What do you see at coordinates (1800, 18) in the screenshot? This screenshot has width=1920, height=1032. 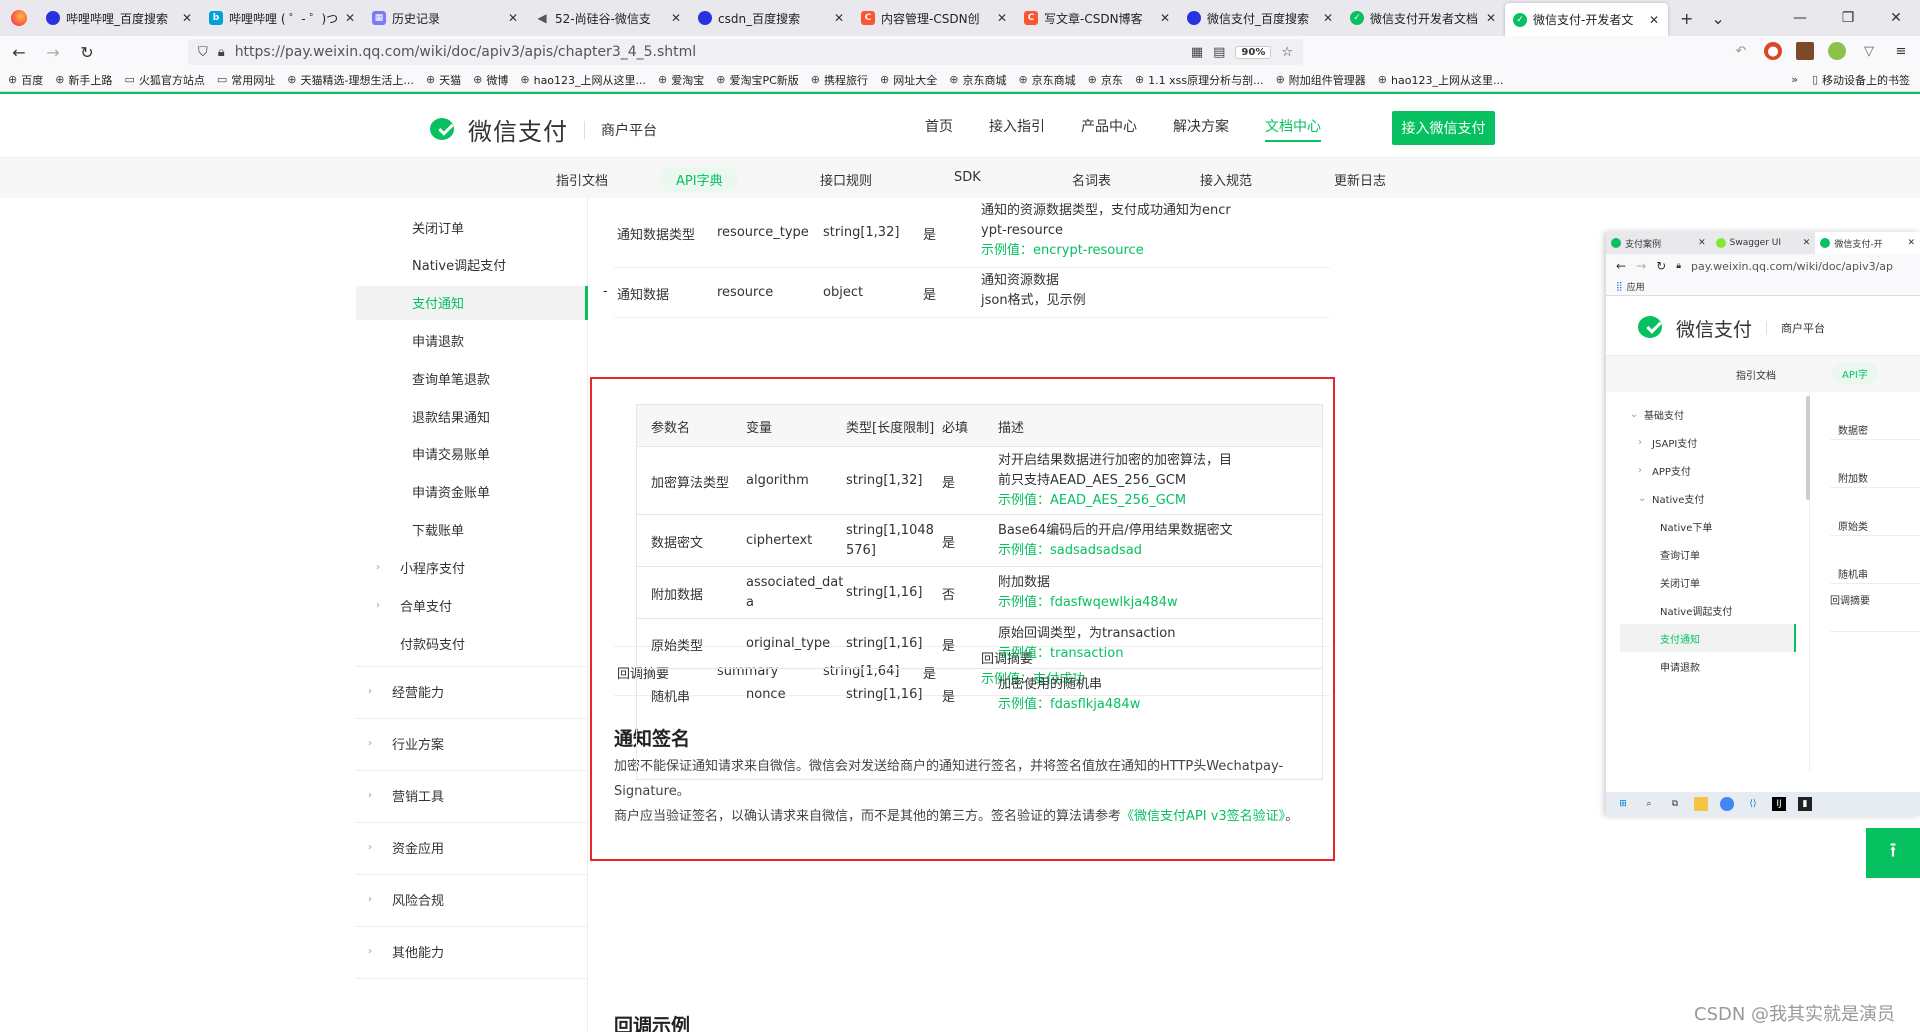 I see `minimize-icon: —` at bounding box center [1800, 18].